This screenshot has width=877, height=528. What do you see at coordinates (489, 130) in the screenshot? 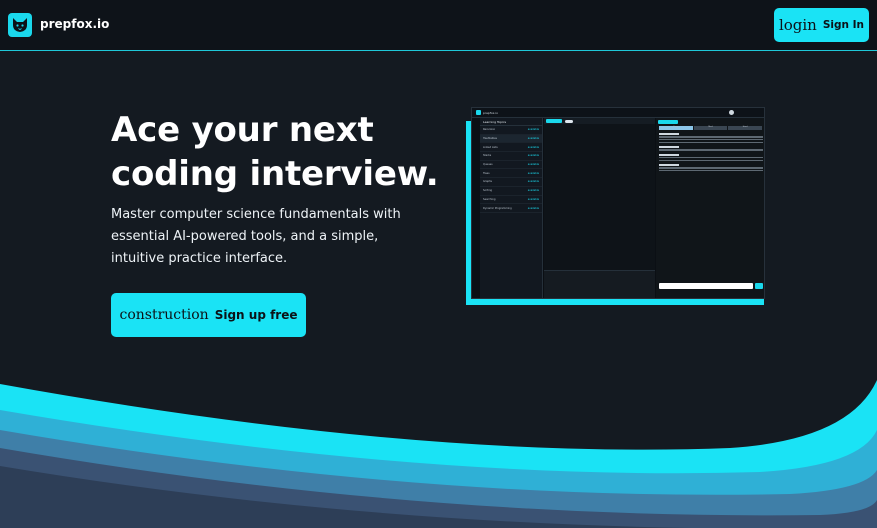
I see `preview-topic-name: Recursion` at bounding box center [489, 130].